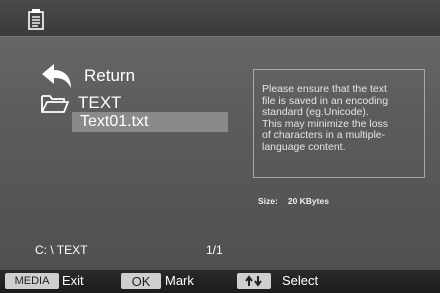  What do you see at coordinates (141, 281) in the screenshot?
I see `ok-key: OK` at bounding box center [141, 281].